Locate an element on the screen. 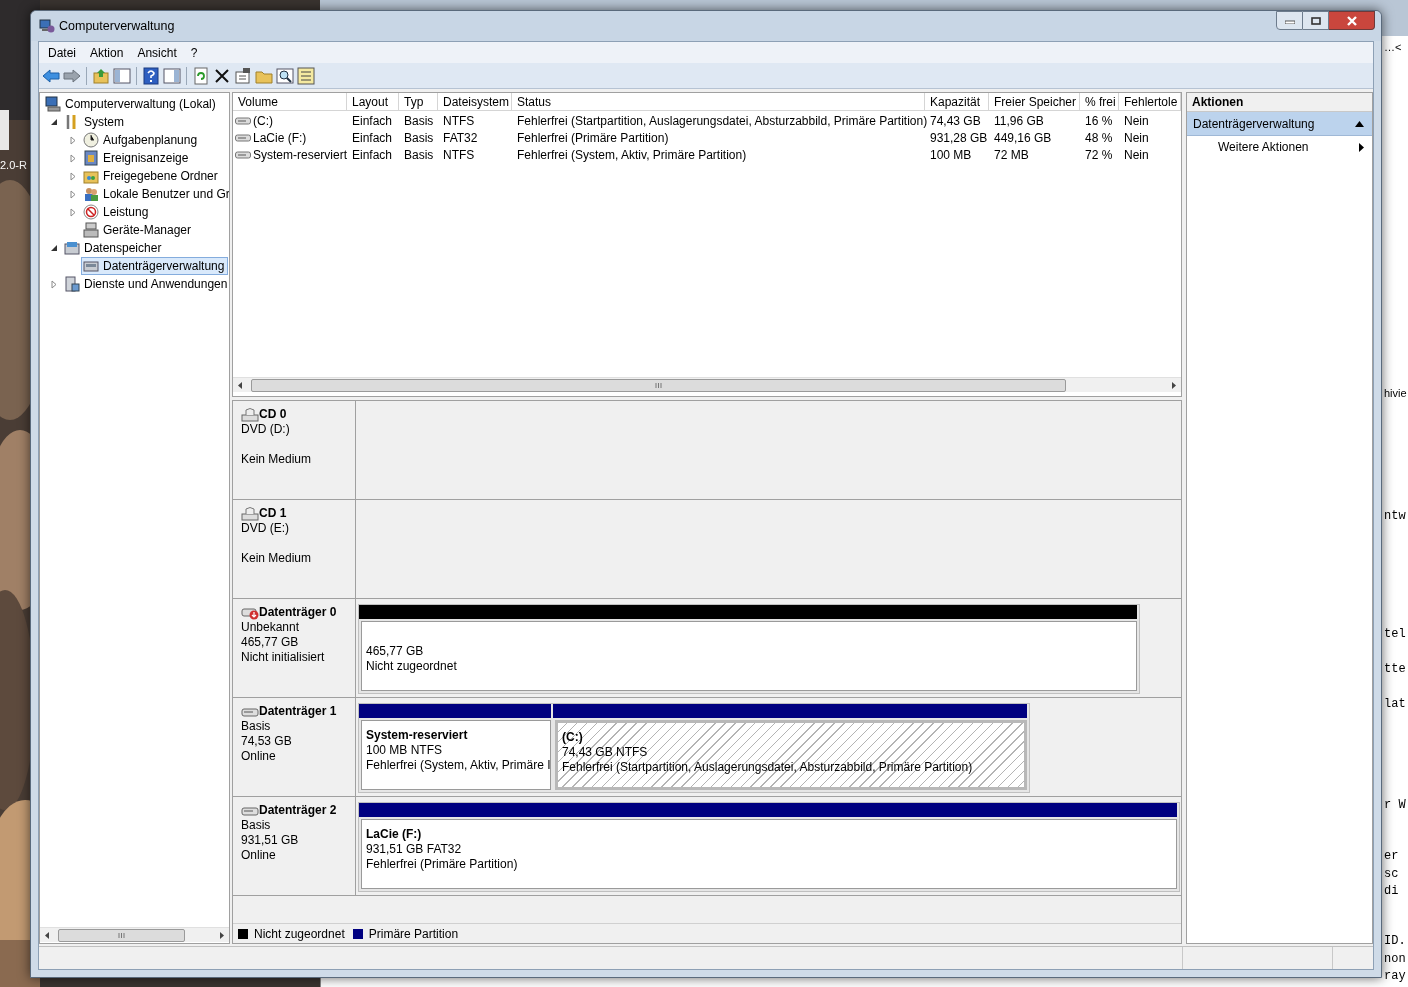  tree-item: Ereignisanzeige is located at coordinates (137, 158).